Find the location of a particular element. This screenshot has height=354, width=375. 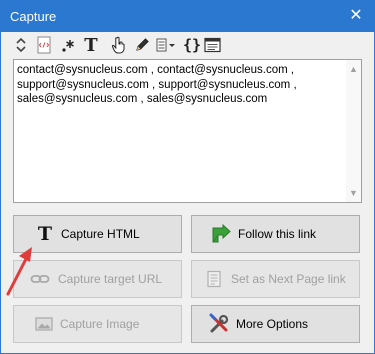

follow-link-button: Follow this link is located at coordinates (275, 234).